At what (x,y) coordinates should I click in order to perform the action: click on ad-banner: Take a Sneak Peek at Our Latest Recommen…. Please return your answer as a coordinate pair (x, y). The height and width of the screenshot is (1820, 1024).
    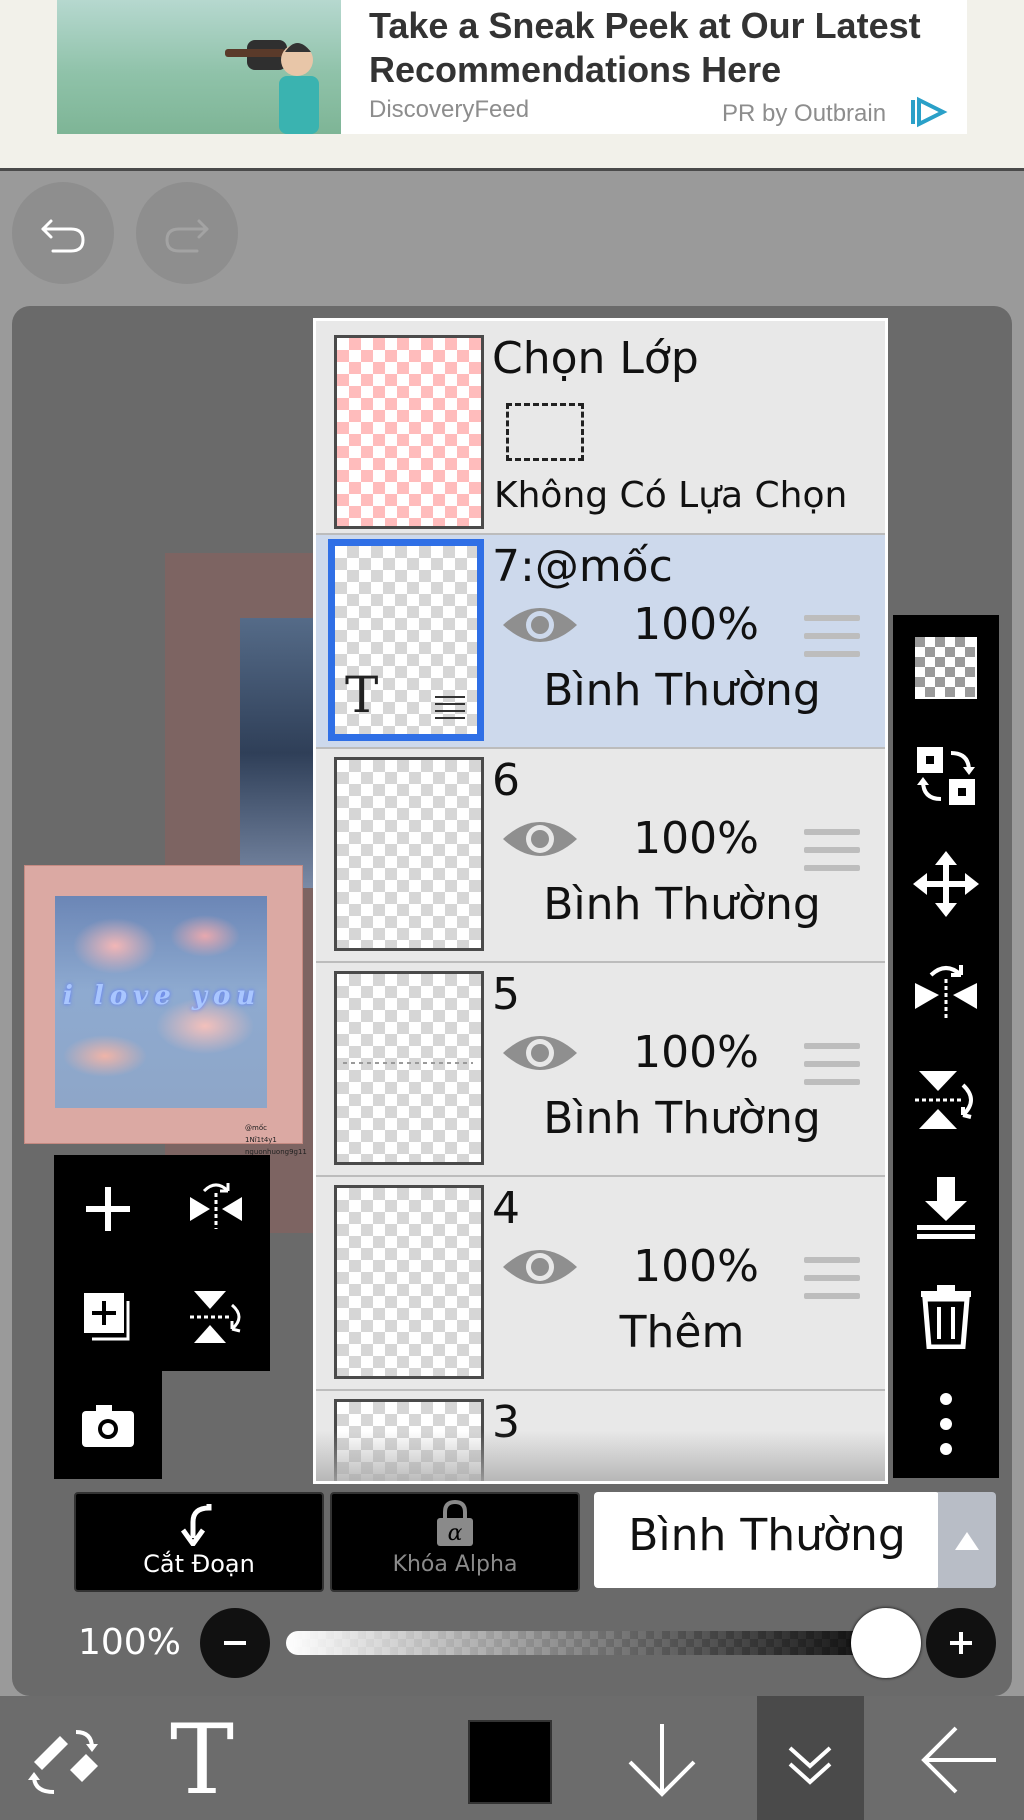
    Looking at the image, I should click on (512, 85).